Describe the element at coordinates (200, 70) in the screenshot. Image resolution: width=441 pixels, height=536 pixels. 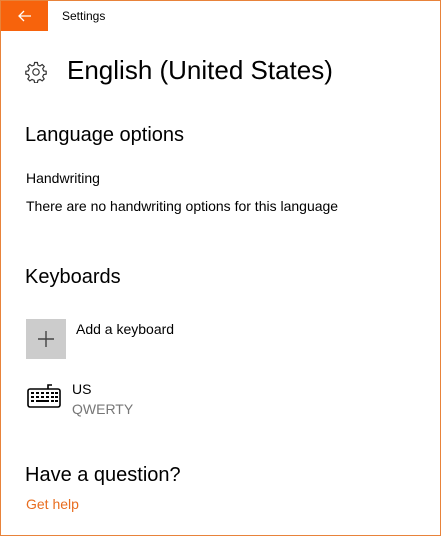
I see `page-title: English (United States)` at that location.